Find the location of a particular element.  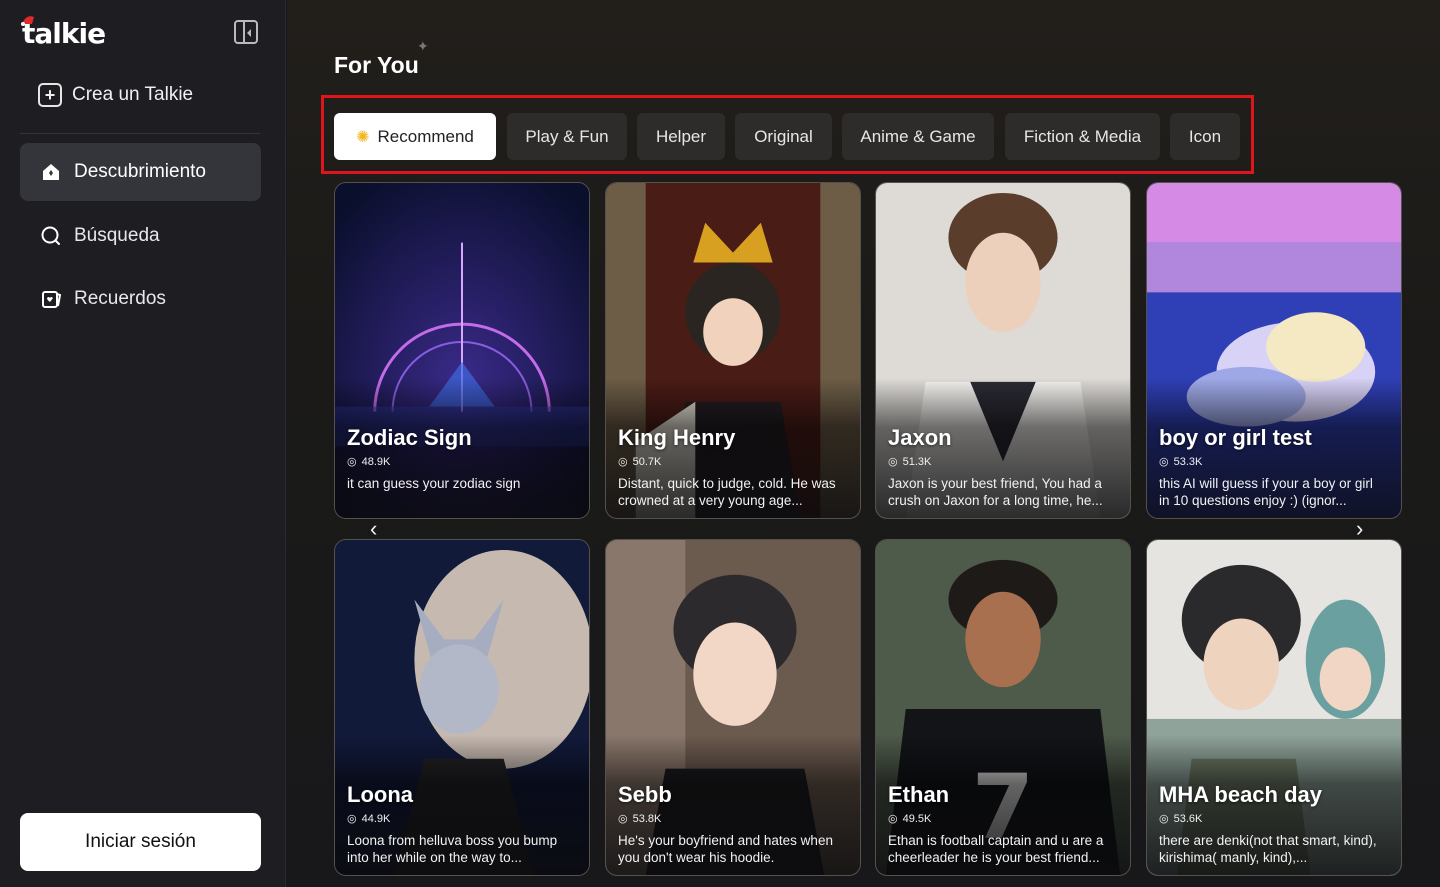

tab-helper: Helper is located at coordinates (681, 136).